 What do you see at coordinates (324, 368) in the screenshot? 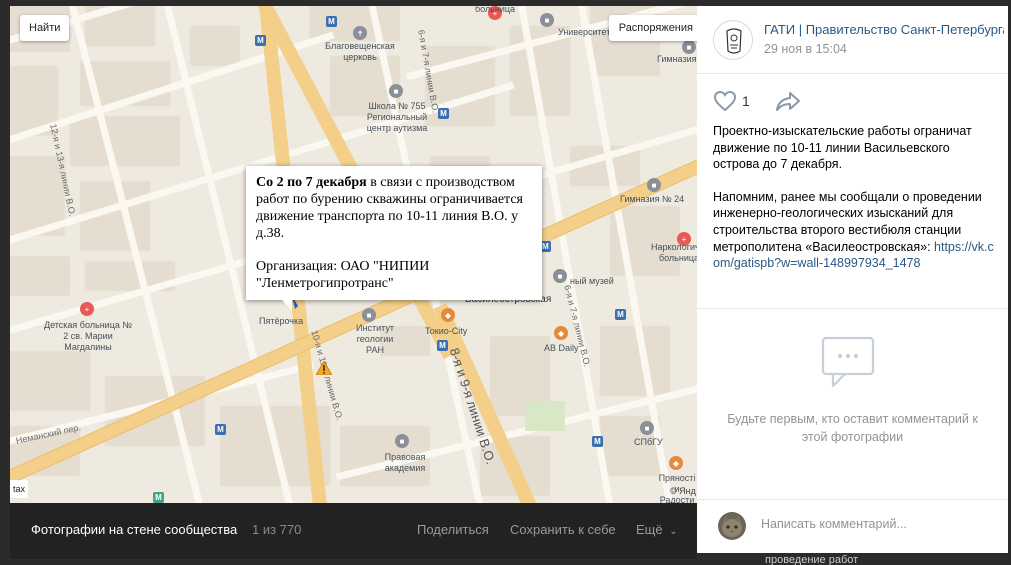
I see `warning-icon` at bounding box center [324, 368].